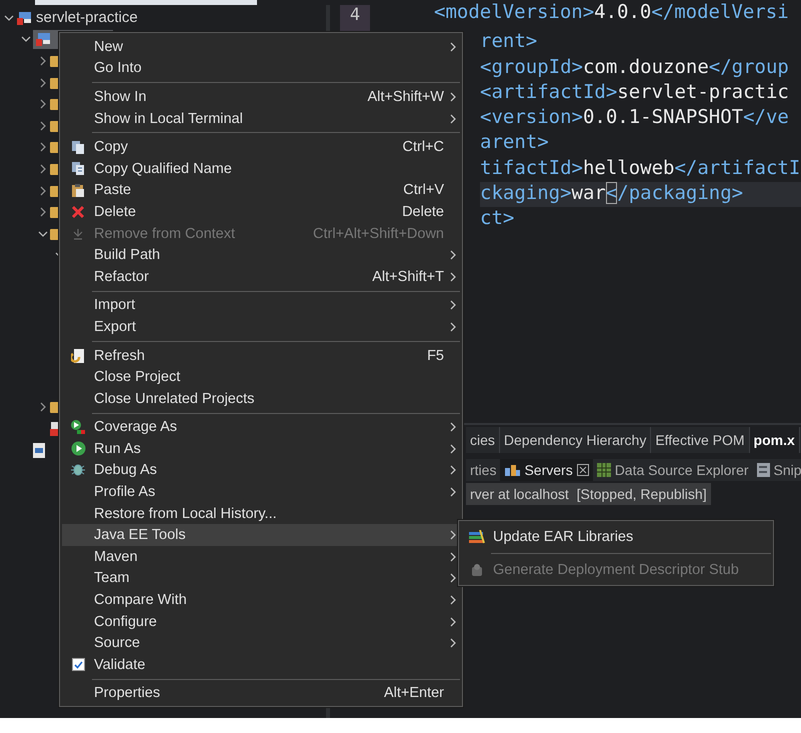 The image size is (801, 733). What do you see at coordinates (634, 68) in the screenshot?
I see `code-line: <groupId>com.douzone</group` at bounding box center [634, 68].